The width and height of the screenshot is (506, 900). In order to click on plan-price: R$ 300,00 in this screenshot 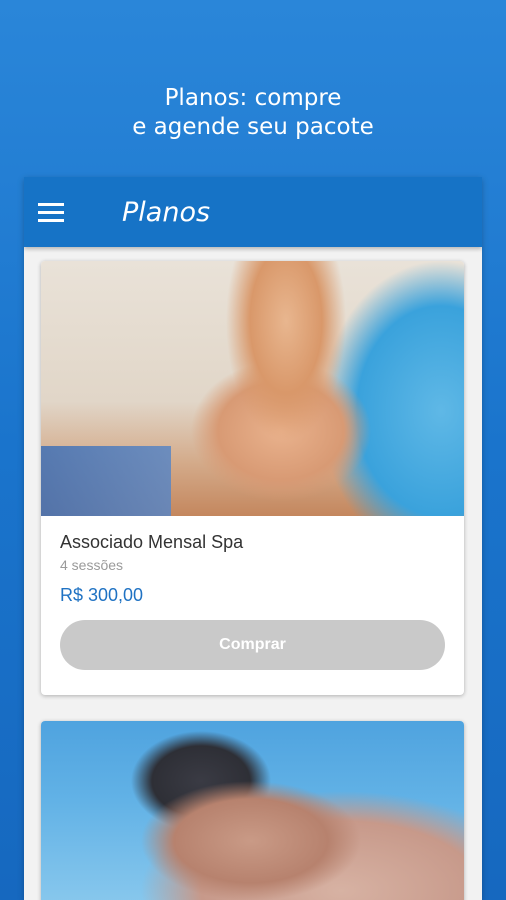, I will do `click(102, 595)`.